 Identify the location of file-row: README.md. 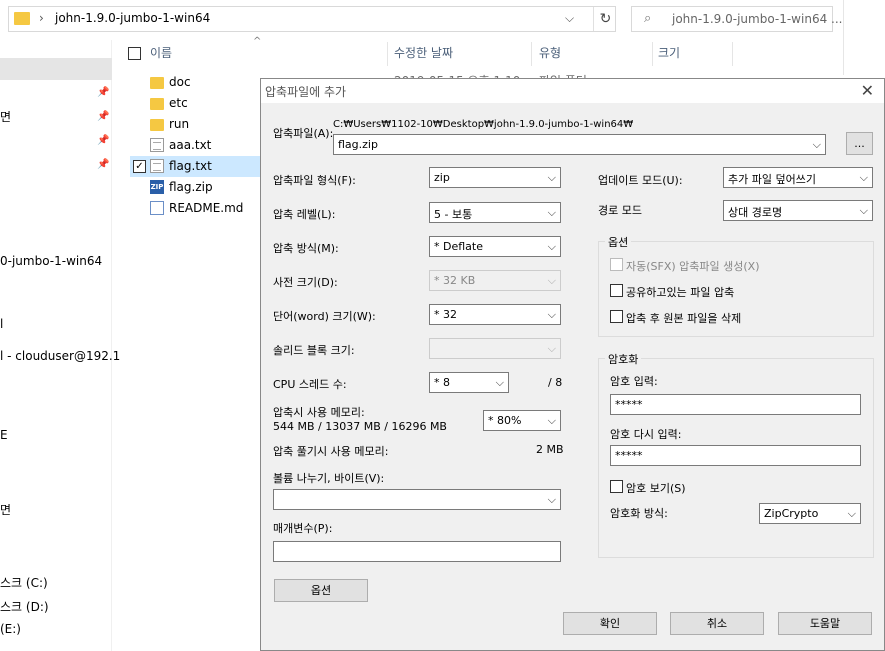
(196, 208).